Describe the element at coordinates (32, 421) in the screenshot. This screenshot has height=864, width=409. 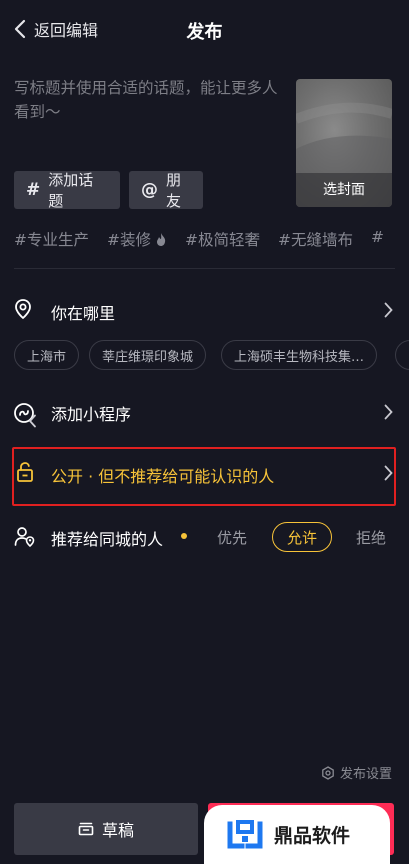
I see `chevron-left-icon` at that location.